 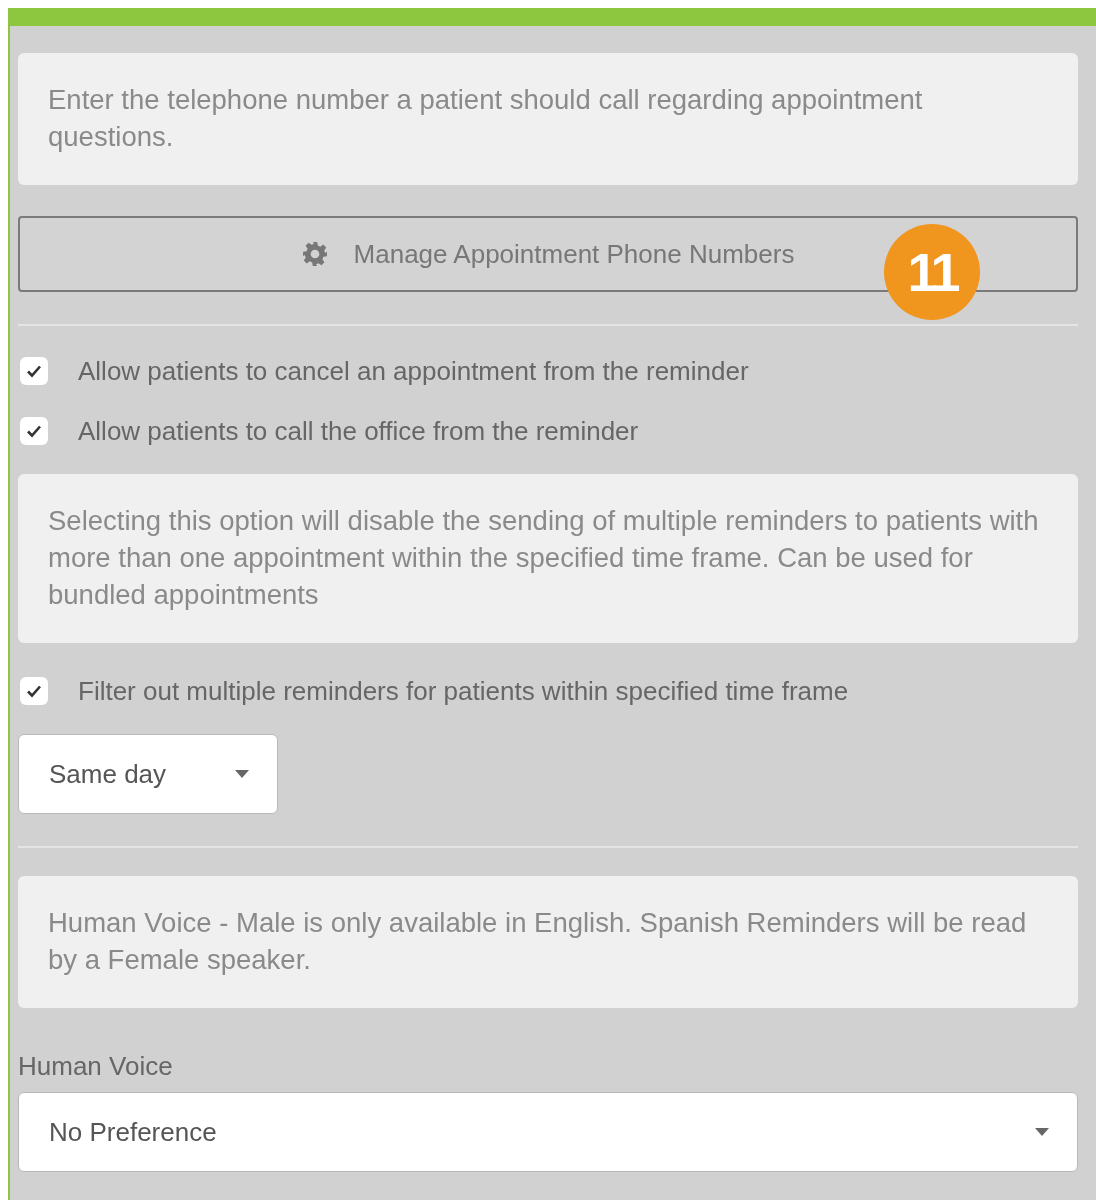 What do you see at coordinates (548, 558) in the screenshot?
I see `info-note: Selecting this option will disable the sending of multiple reminders to patients with more than one appointment within the specified time frame. Can be used for bundled appointments` at bounding box center [548, 558].